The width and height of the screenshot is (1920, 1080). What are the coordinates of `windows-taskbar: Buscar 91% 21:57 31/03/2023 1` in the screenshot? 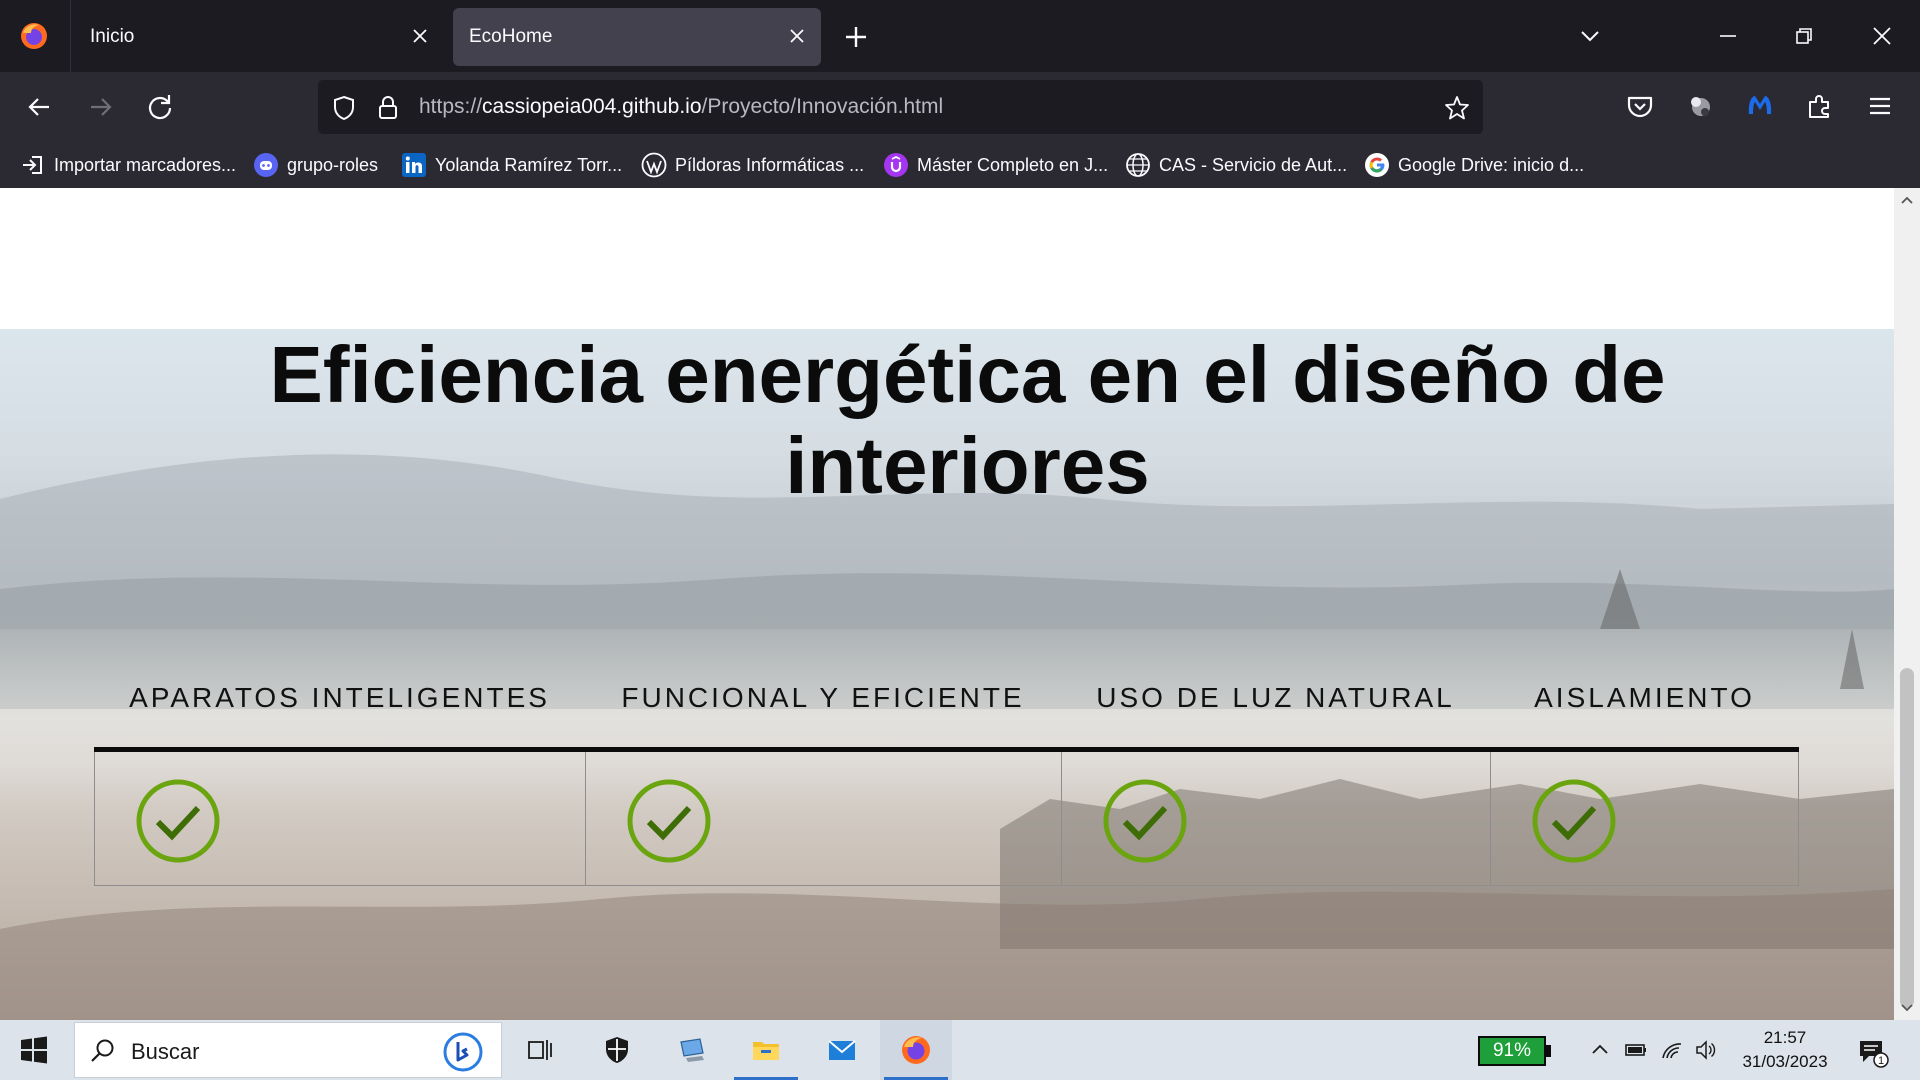 It's located at (960, 1050).